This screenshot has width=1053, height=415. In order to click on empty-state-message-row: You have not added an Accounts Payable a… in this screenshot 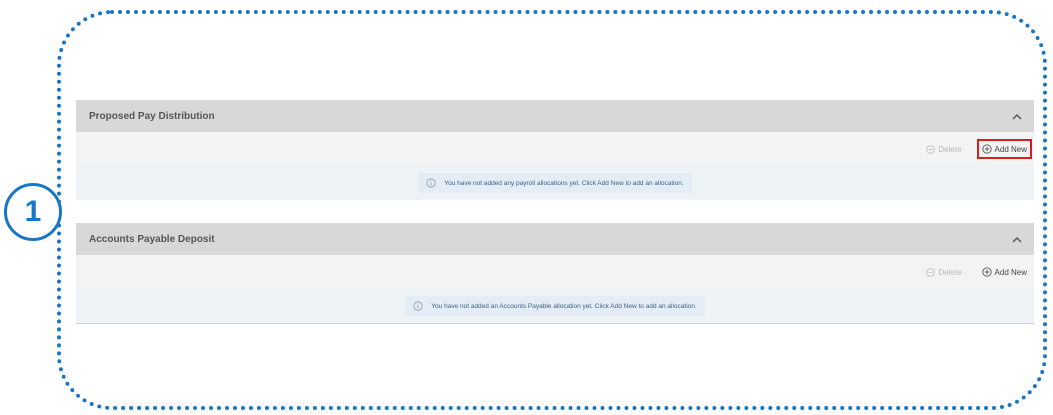, I will do `click(555, 306)`.